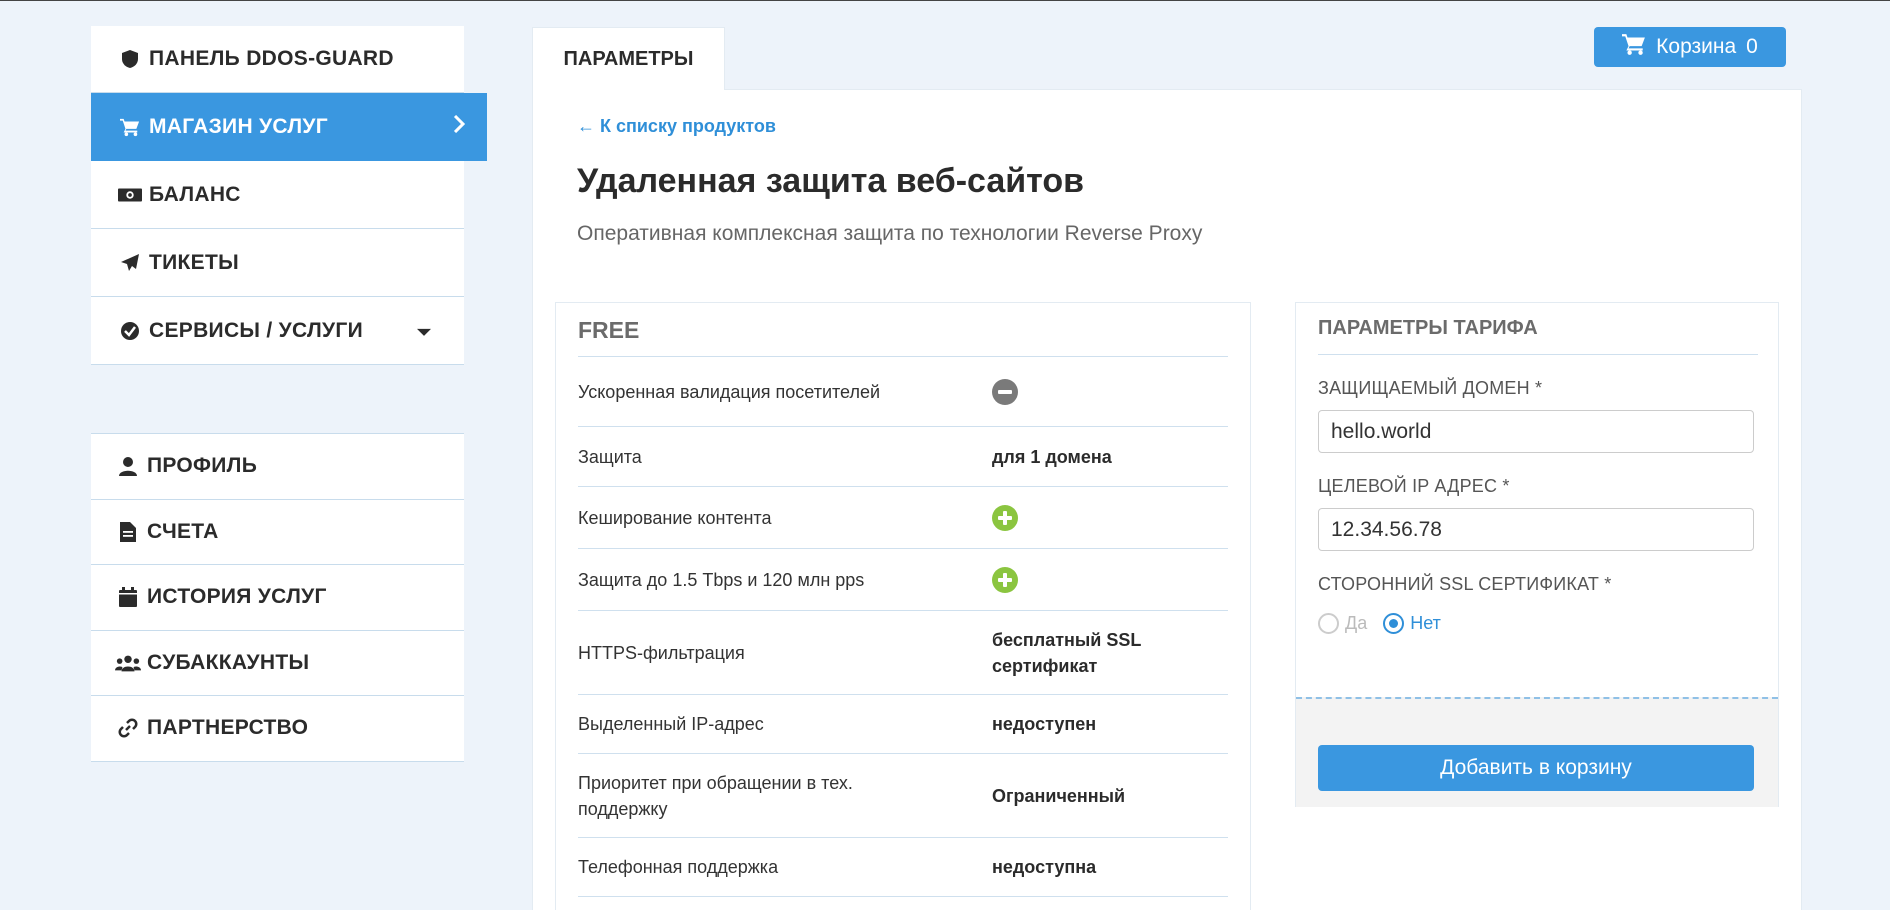 This screenshot has width=1890, height=910. What do you see at coordinates (1052, 456) in the screenshot?
I see `feature-value: для 1 домена` at bounding box center [1052, 456].